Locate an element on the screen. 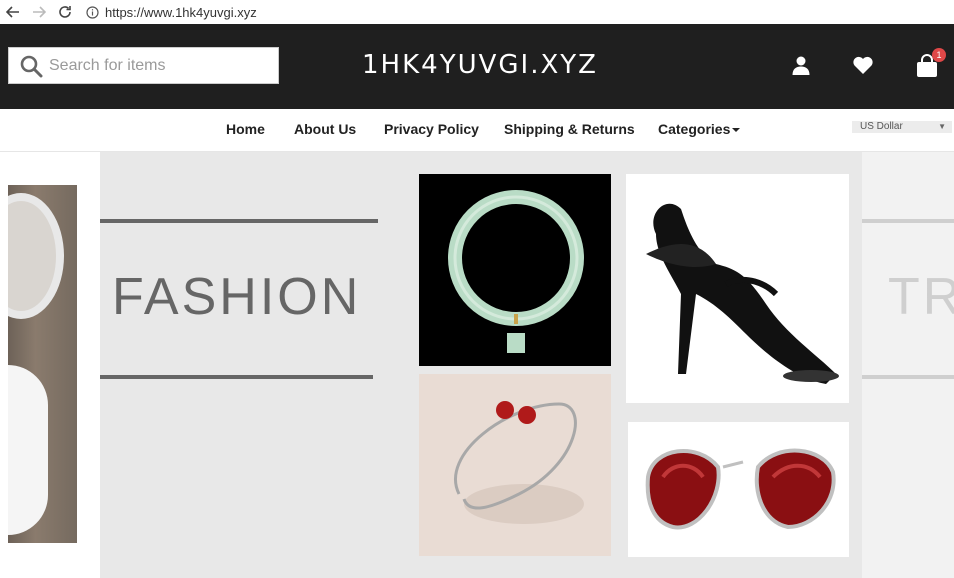 The height and width of the screenshot is (578, 954). site-logo: 1HK4YUVGI.XYZ is located at coordinates (480, 65).